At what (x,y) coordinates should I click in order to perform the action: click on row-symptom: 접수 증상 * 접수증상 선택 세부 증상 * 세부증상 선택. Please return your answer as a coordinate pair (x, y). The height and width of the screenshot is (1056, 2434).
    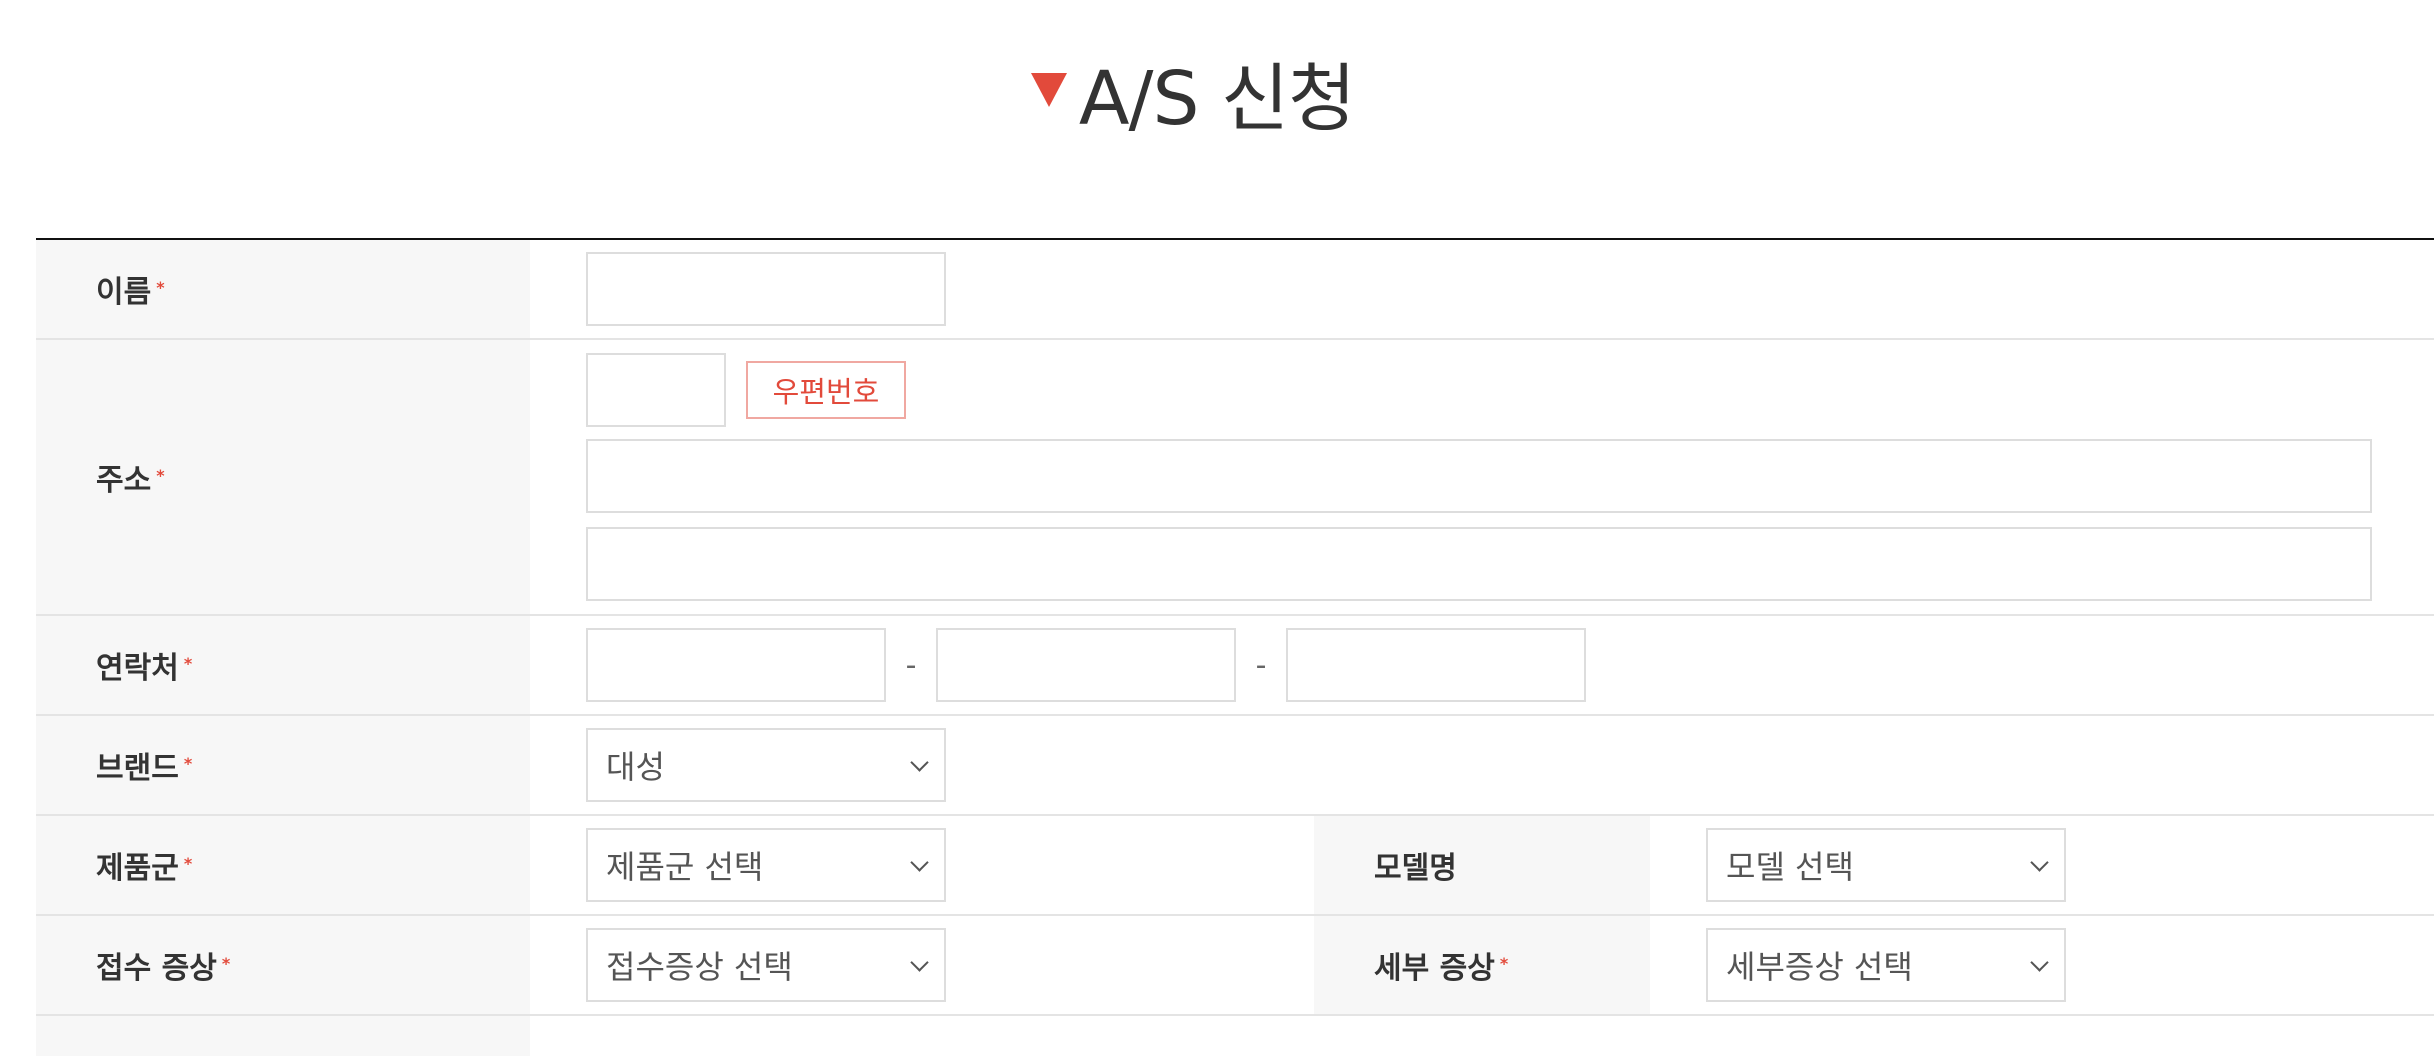
    Looking at the image, I should click on (1235, 966).